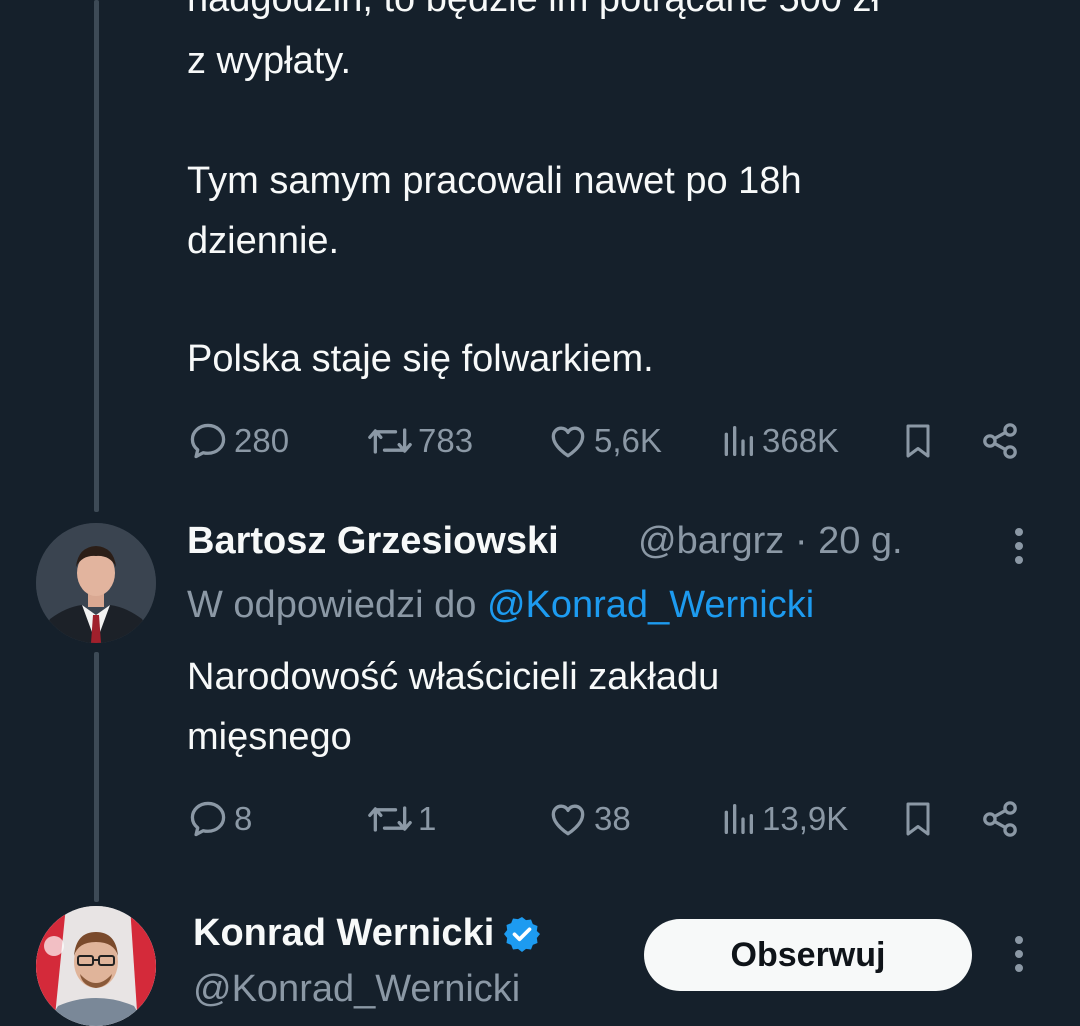 The width and height of the screenshot is (1080, 1026). What do you see at coordinates (356, 989) in the screenshot?
I see `tweet3-handle: @Konrad_Wernicki` at bounding box center [356, 989].